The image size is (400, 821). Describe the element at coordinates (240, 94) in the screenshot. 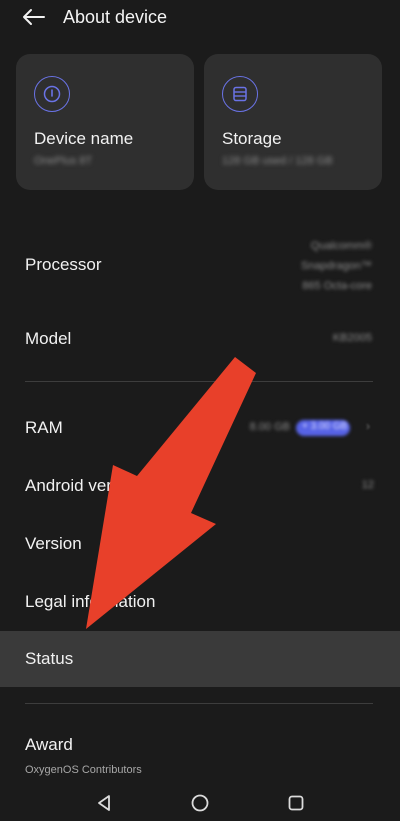

I see `storage-icon` at that location.